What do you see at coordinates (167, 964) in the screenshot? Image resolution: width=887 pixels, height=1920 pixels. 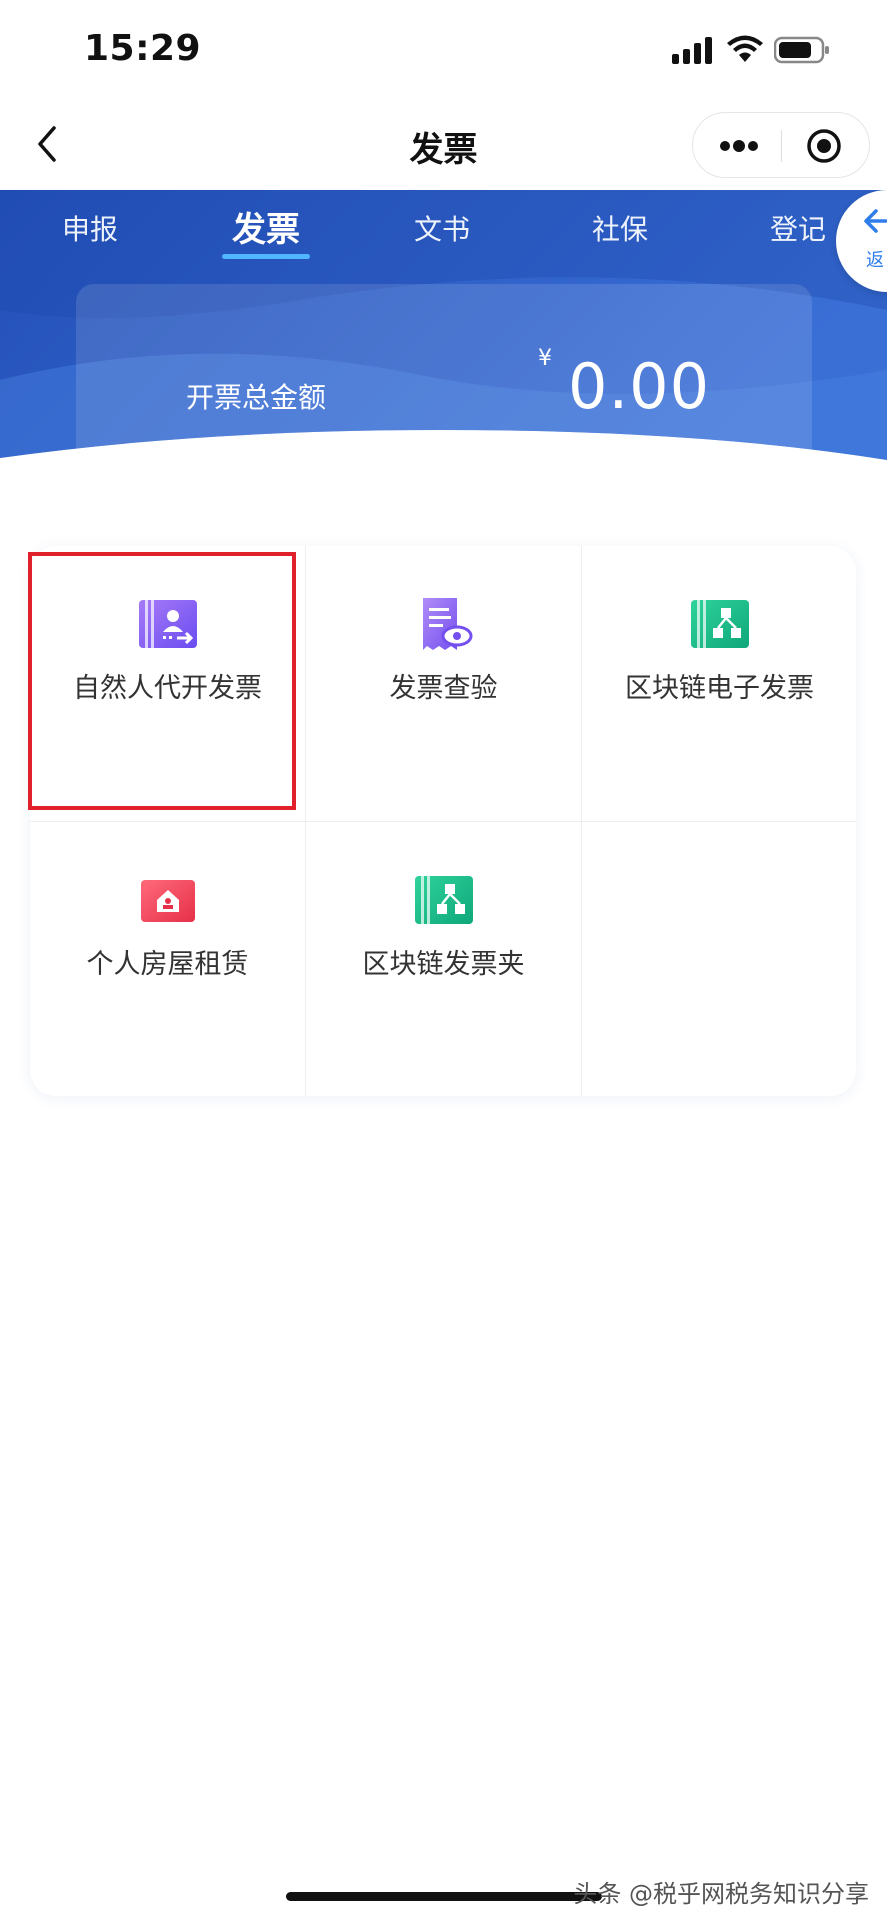 I see `grid-item-label: 个人房屋租赁` at bounding box center [167, 964].